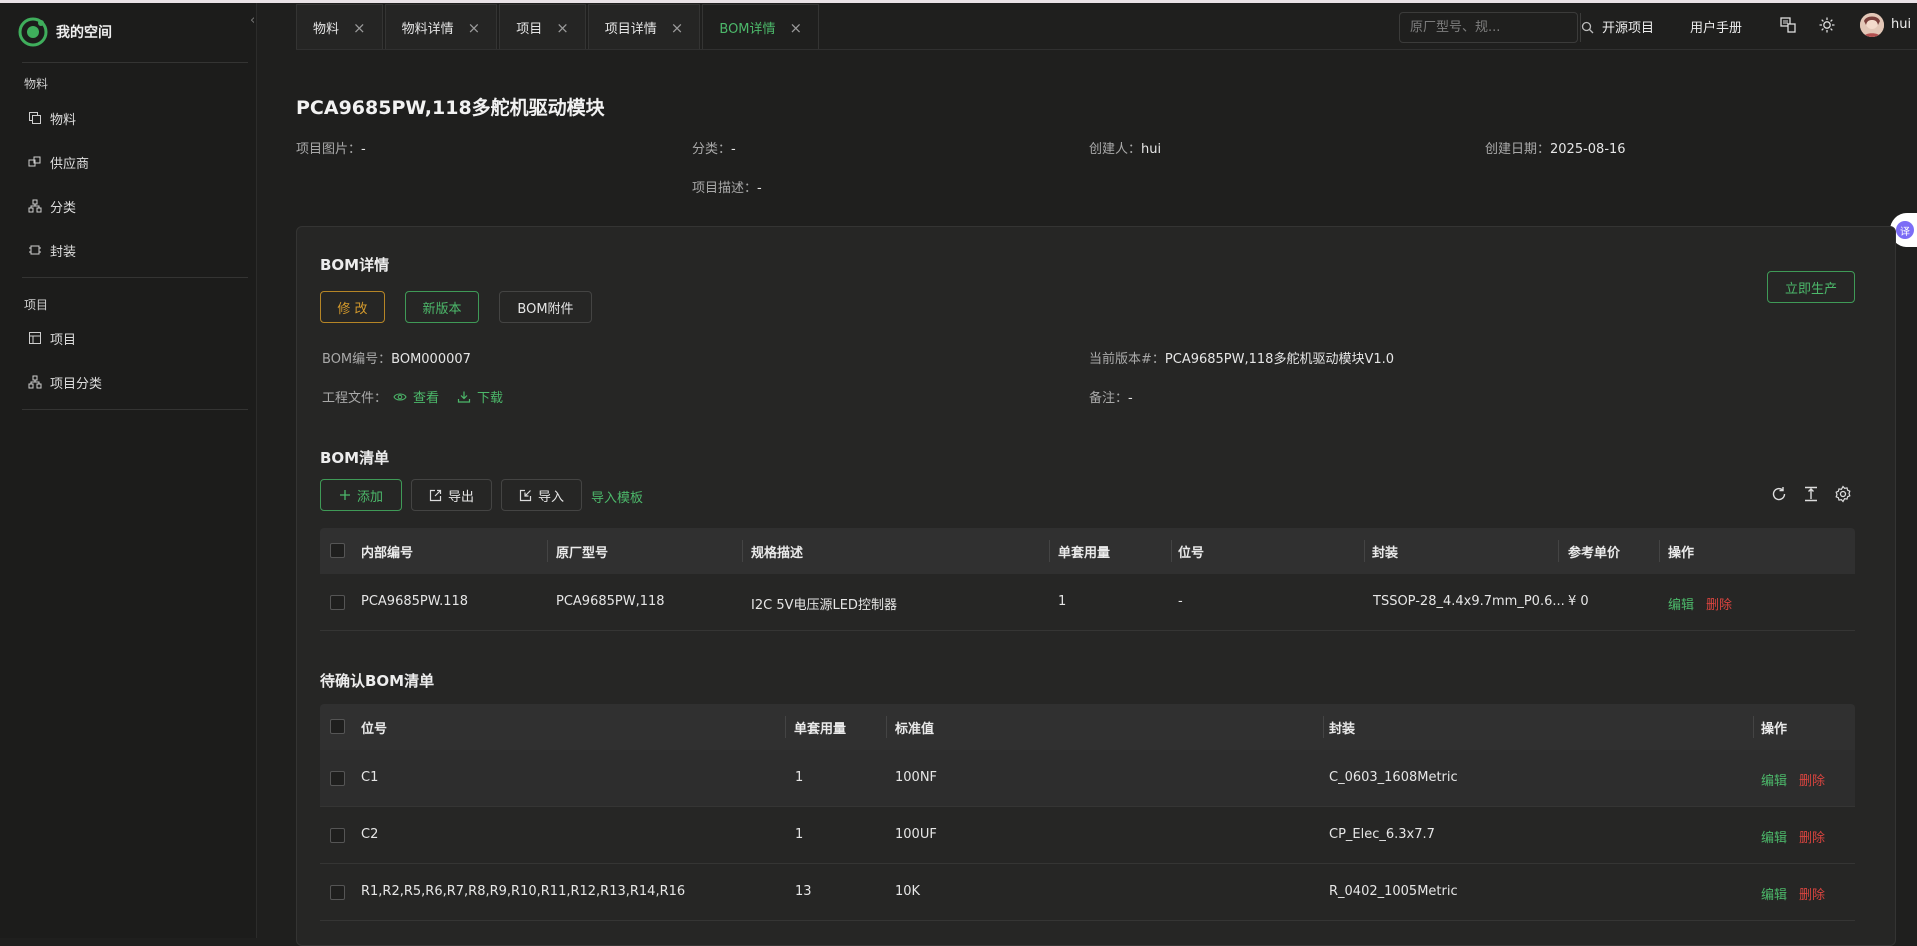  Describe the element at coordinates (352, 307) in the screenshot. I see `edit-button: 修 改` at that location.